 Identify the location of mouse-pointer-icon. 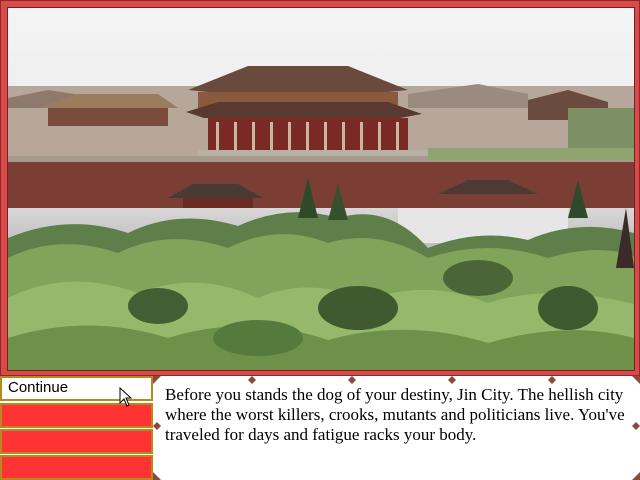
(126, 397).